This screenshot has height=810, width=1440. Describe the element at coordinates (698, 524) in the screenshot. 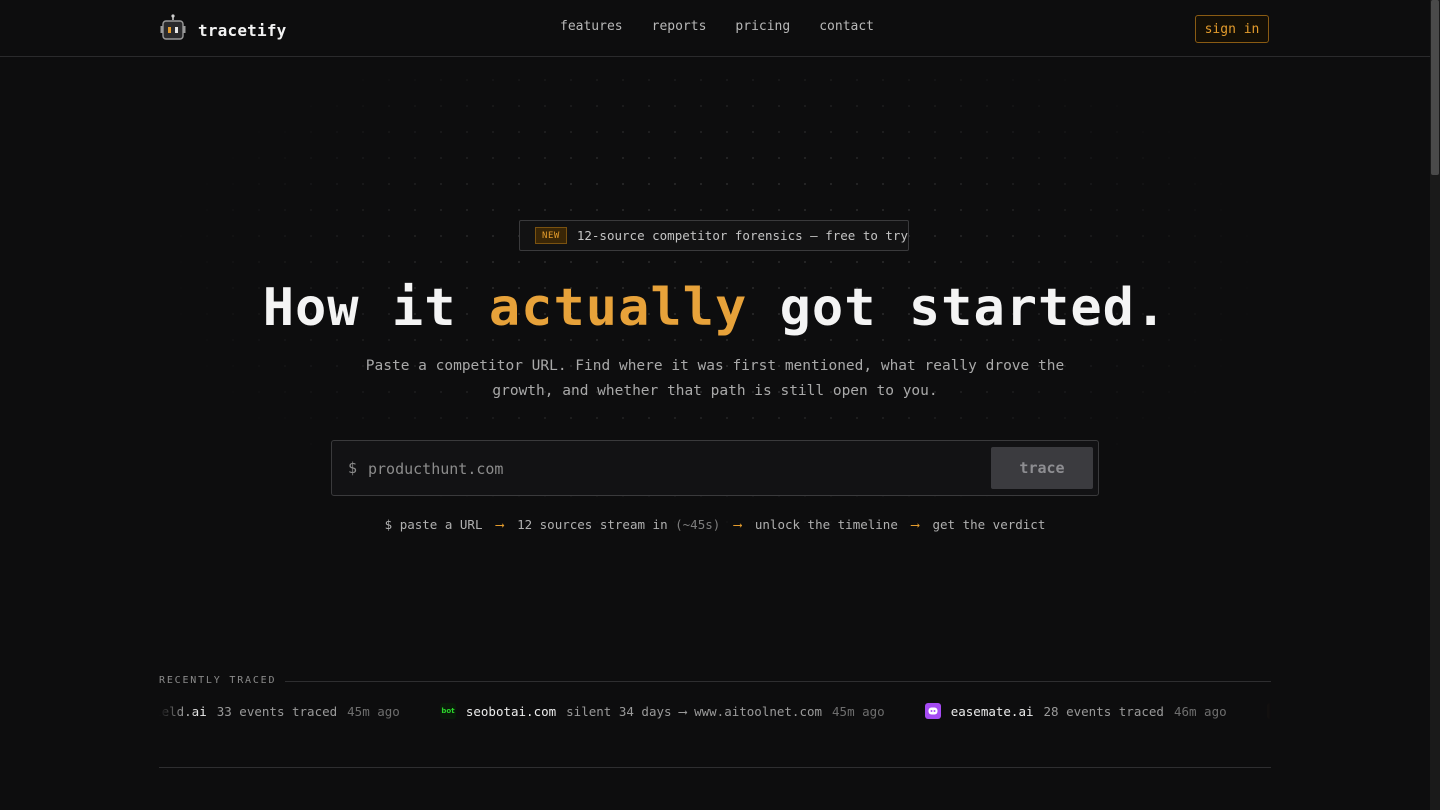

I see `step-duration-note: (~45s)` at that location.